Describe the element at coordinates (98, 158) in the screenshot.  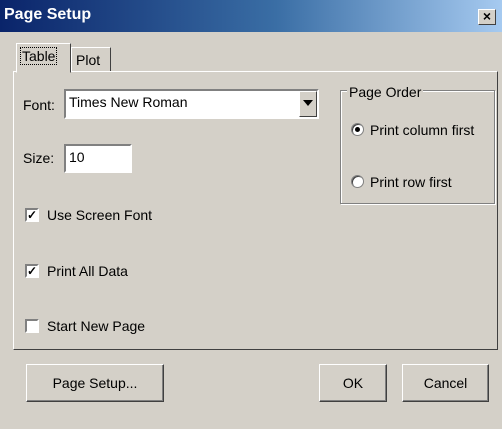
I see `size-input: 10` at that location.